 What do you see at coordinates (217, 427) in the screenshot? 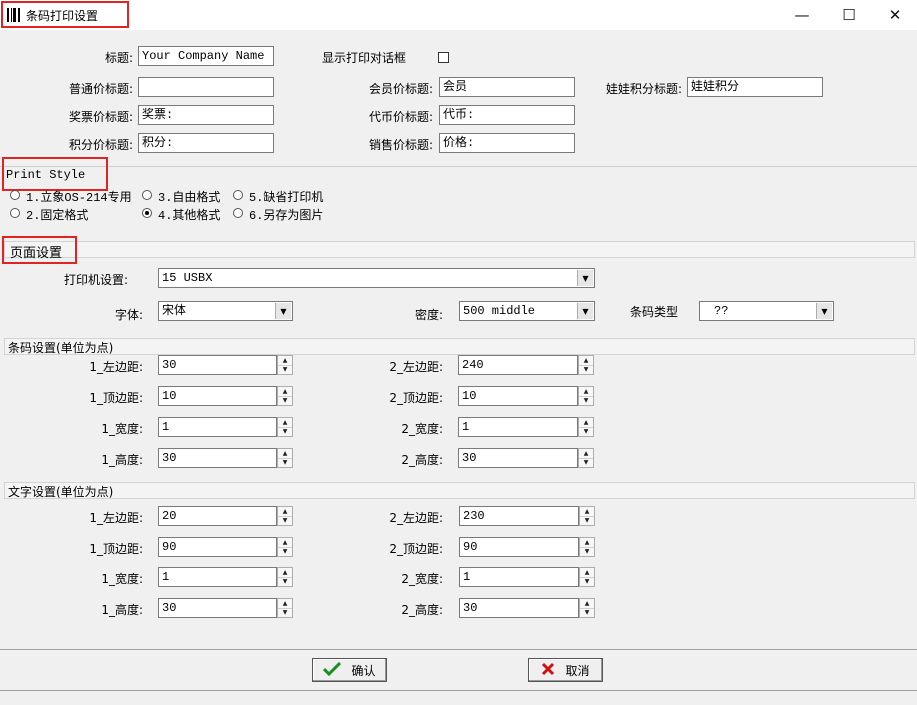
I see `barcode-width-1-input: 1` at bounding box center [217, 427].